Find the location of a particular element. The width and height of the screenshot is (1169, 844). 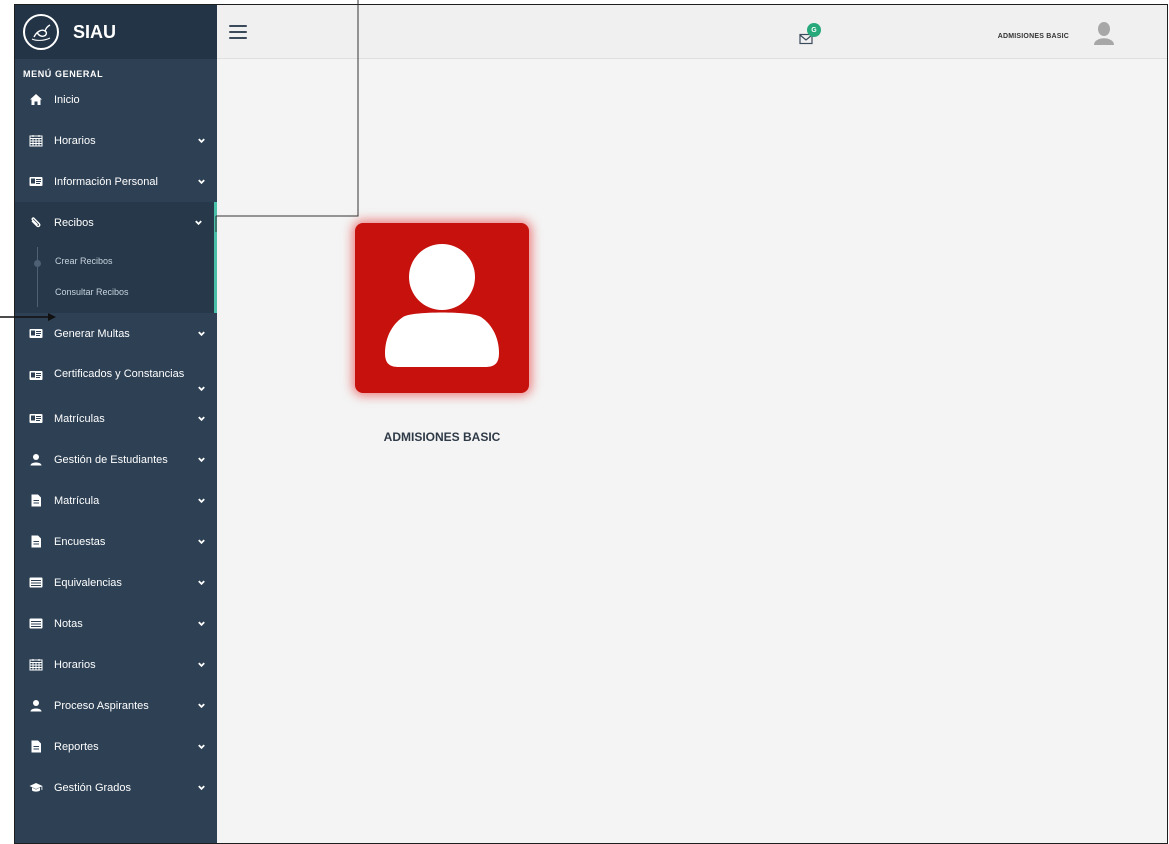

sidebar-item-label: Reportes is located at coordinates (76, 746).